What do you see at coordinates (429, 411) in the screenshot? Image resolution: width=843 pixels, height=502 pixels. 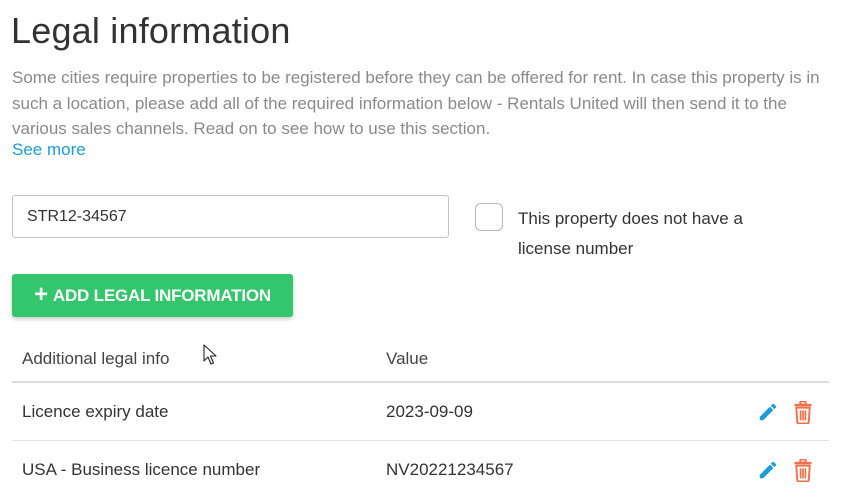 I see `row-value: 2023-09-09` at bounding box center [429, 411].